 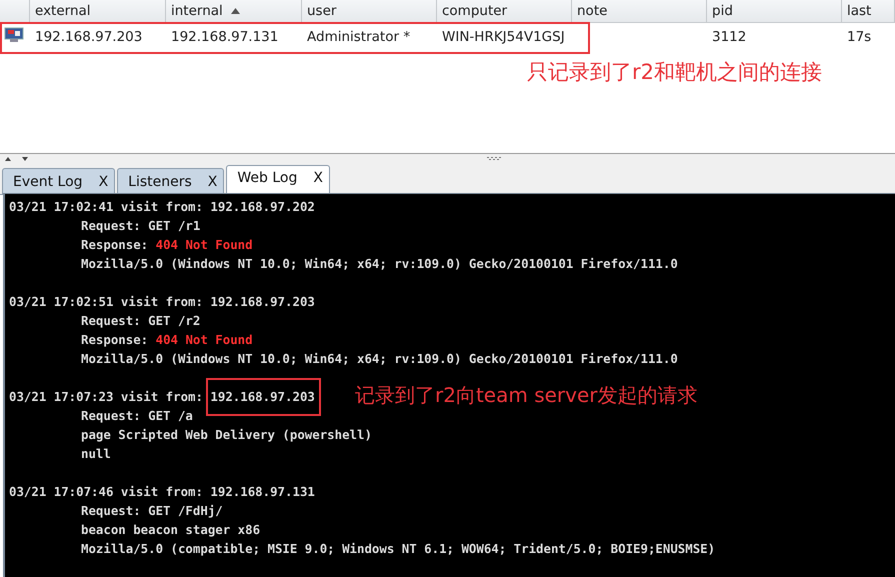 What do you see at coordinates (106, 301) in the screenshot?
I see `log-line: 03/21 17:02:51 visit from:` at bounding box center [106, 301].